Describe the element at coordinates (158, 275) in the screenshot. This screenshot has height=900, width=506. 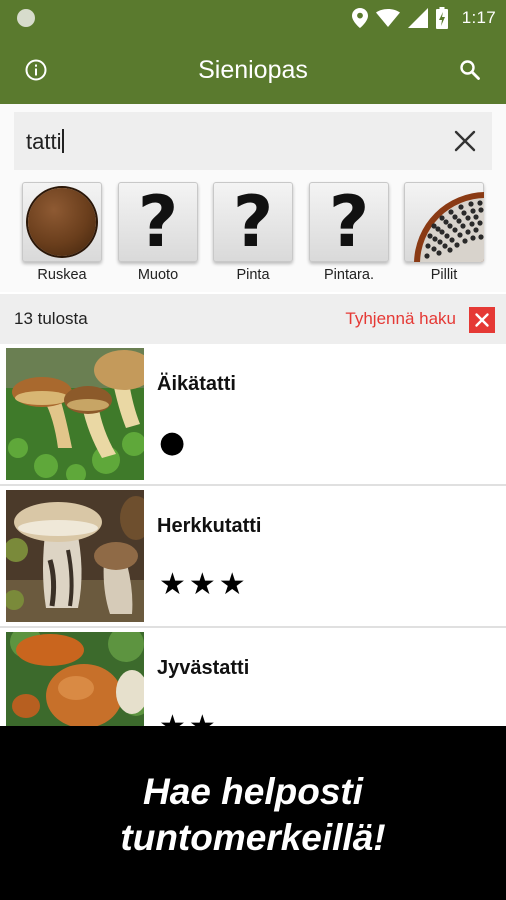
I see `filter-label: Muoto` at that location.